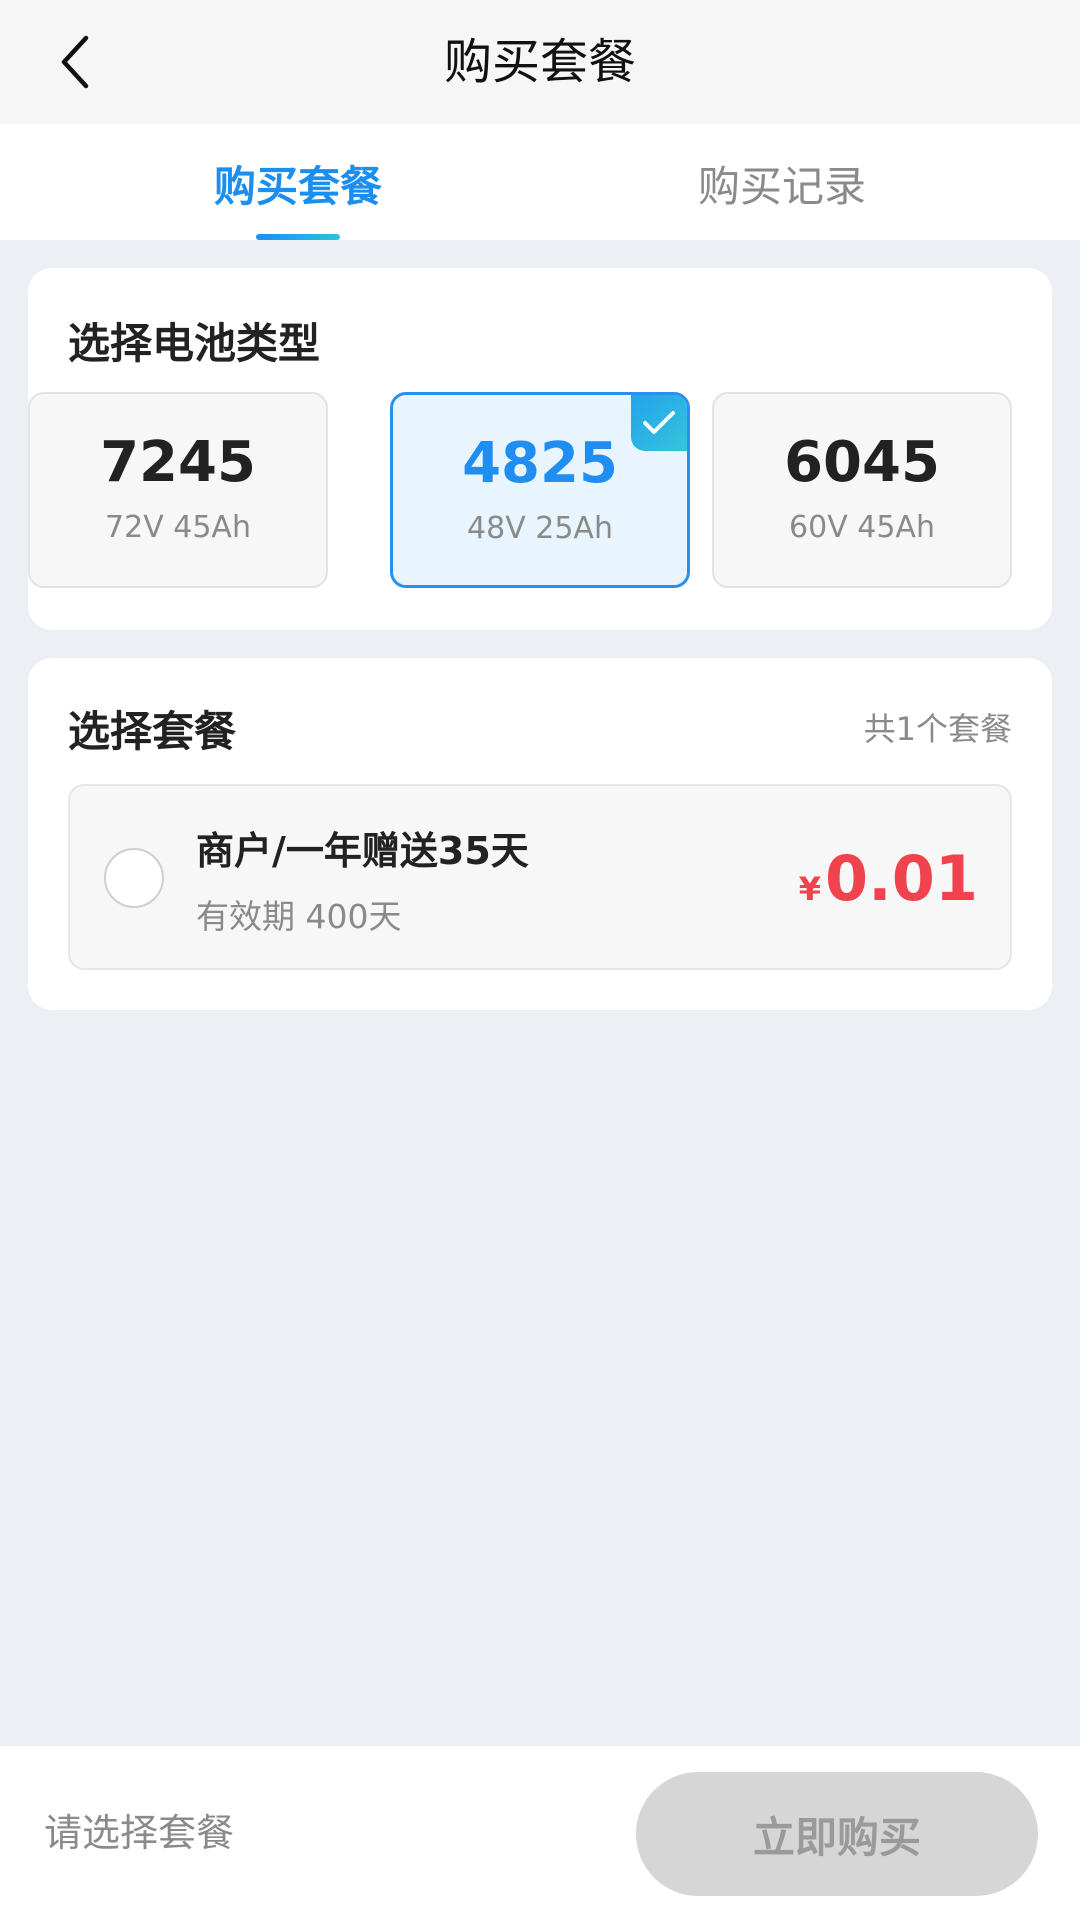  What do you see at coordinates (134, 878) in the screenshot?
I see `package-radio` at bounding box center [134, 878].